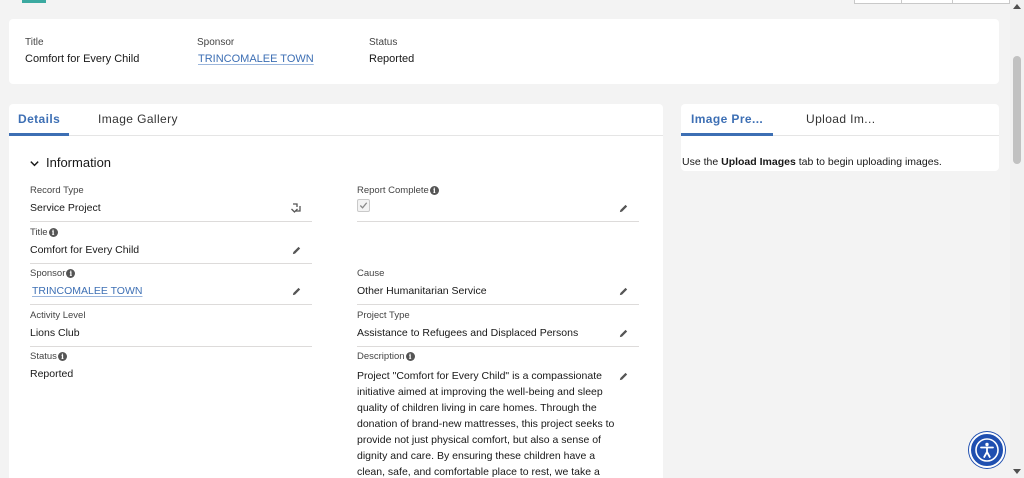 The image size is (1024, 478). I want to click on field-sponsor: Sponsor i TRINCOMALEE TOWN, so click(171, 286).